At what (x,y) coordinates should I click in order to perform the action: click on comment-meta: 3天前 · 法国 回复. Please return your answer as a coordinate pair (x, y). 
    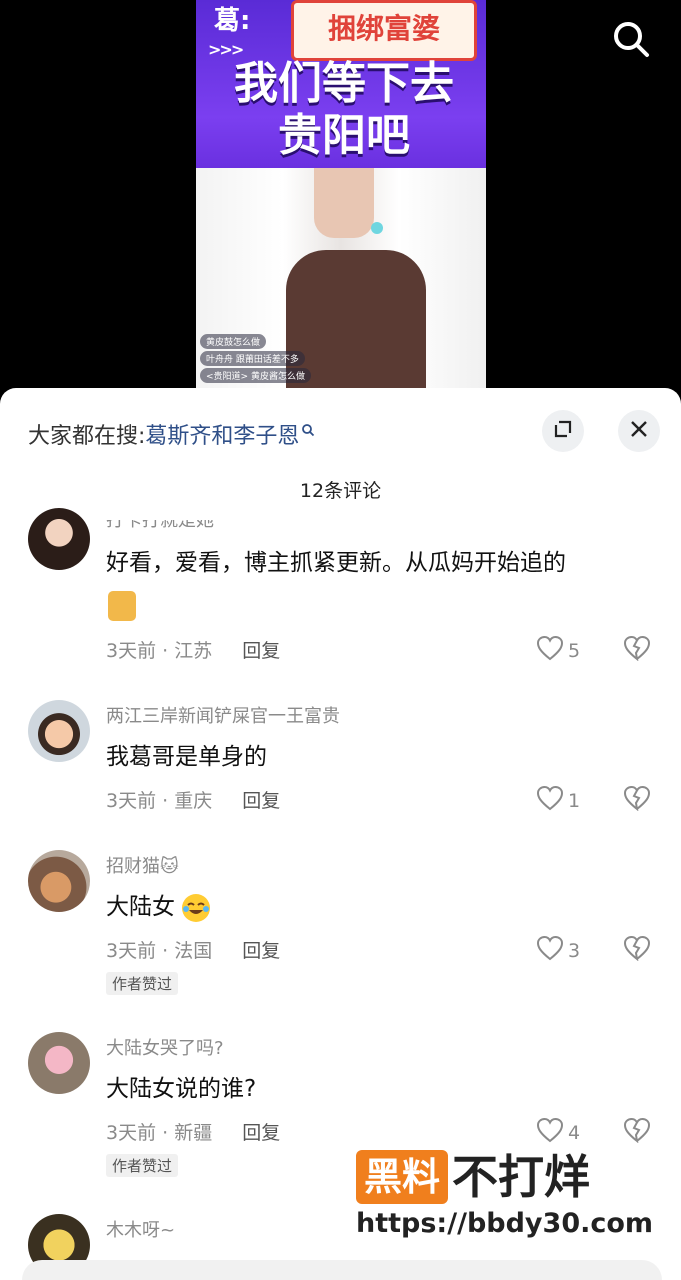
    Looking at the image, I should click on (193, 949).